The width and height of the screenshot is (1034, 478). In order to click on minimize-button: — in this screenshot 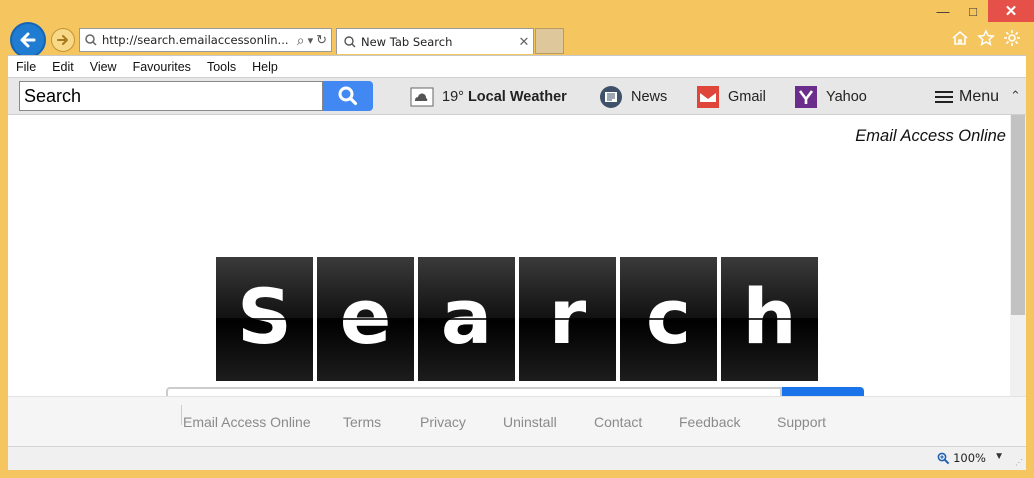, I will do `click(943, 11)`.